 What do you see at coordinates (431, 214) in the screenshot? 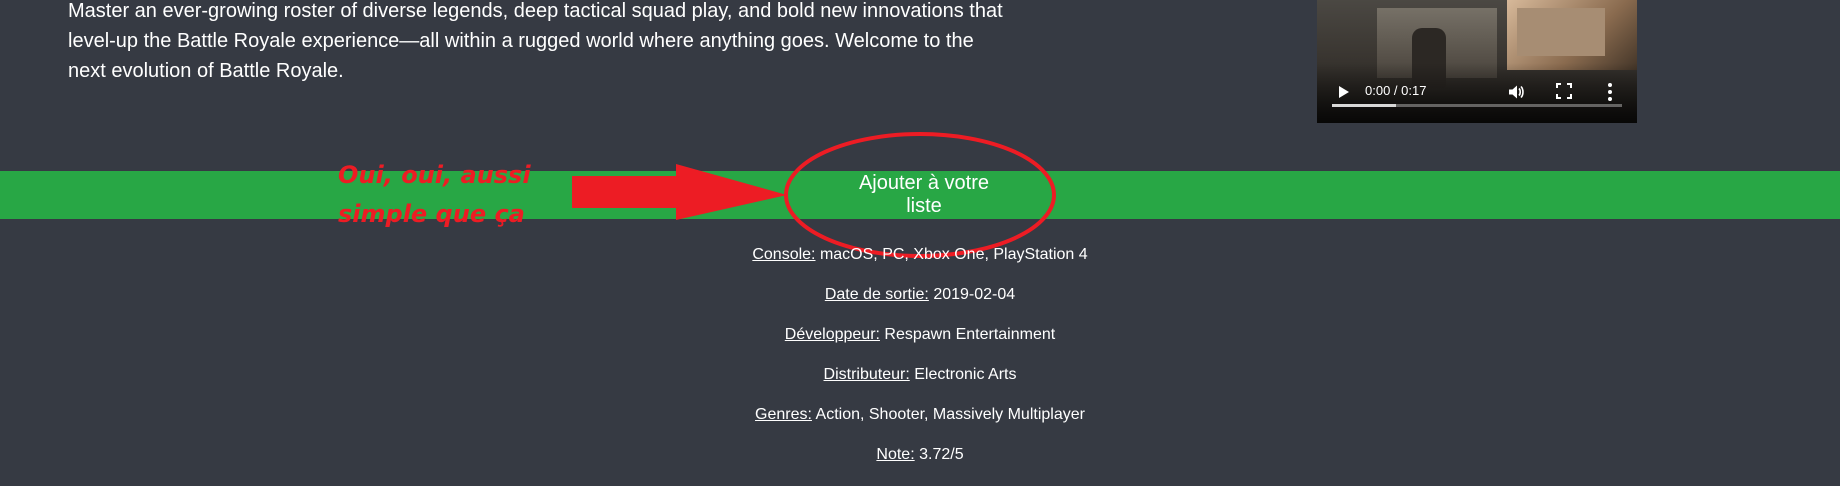
I see `annotation-line-2: simple que ça` at bounding box center [431, 214].